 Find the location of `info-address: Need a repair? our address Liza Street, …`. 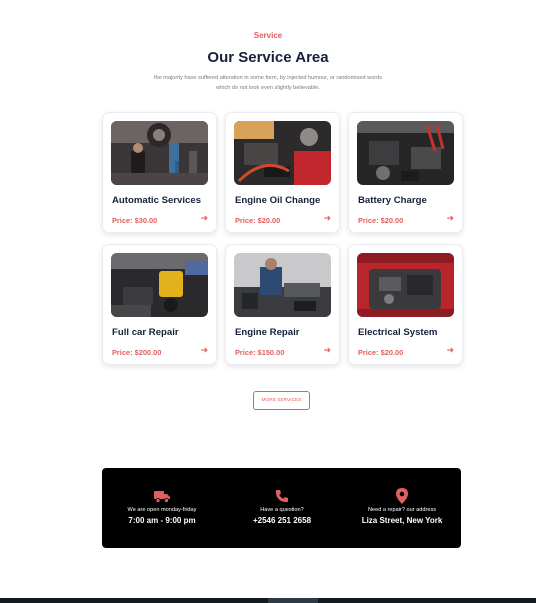

info-address: Need a repair? our address Liza Street, … is located at coordinates (402, 506).